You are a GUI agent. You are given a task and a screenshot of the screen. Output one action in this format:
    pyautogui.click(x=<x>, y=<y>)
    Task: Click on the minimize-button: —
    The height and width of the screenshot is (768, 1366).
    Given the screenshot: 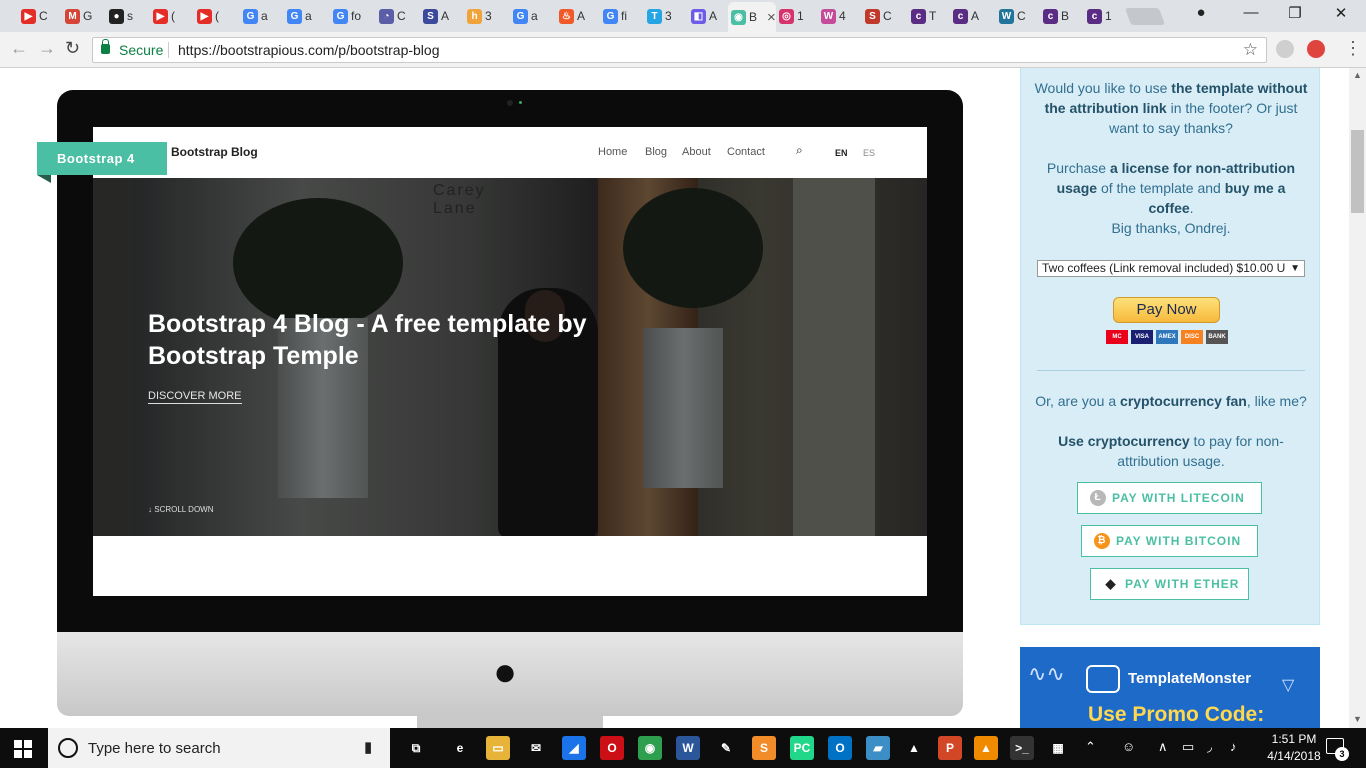 What is the action you would take?
    pyautogui.click(x=1251, y=14)
    